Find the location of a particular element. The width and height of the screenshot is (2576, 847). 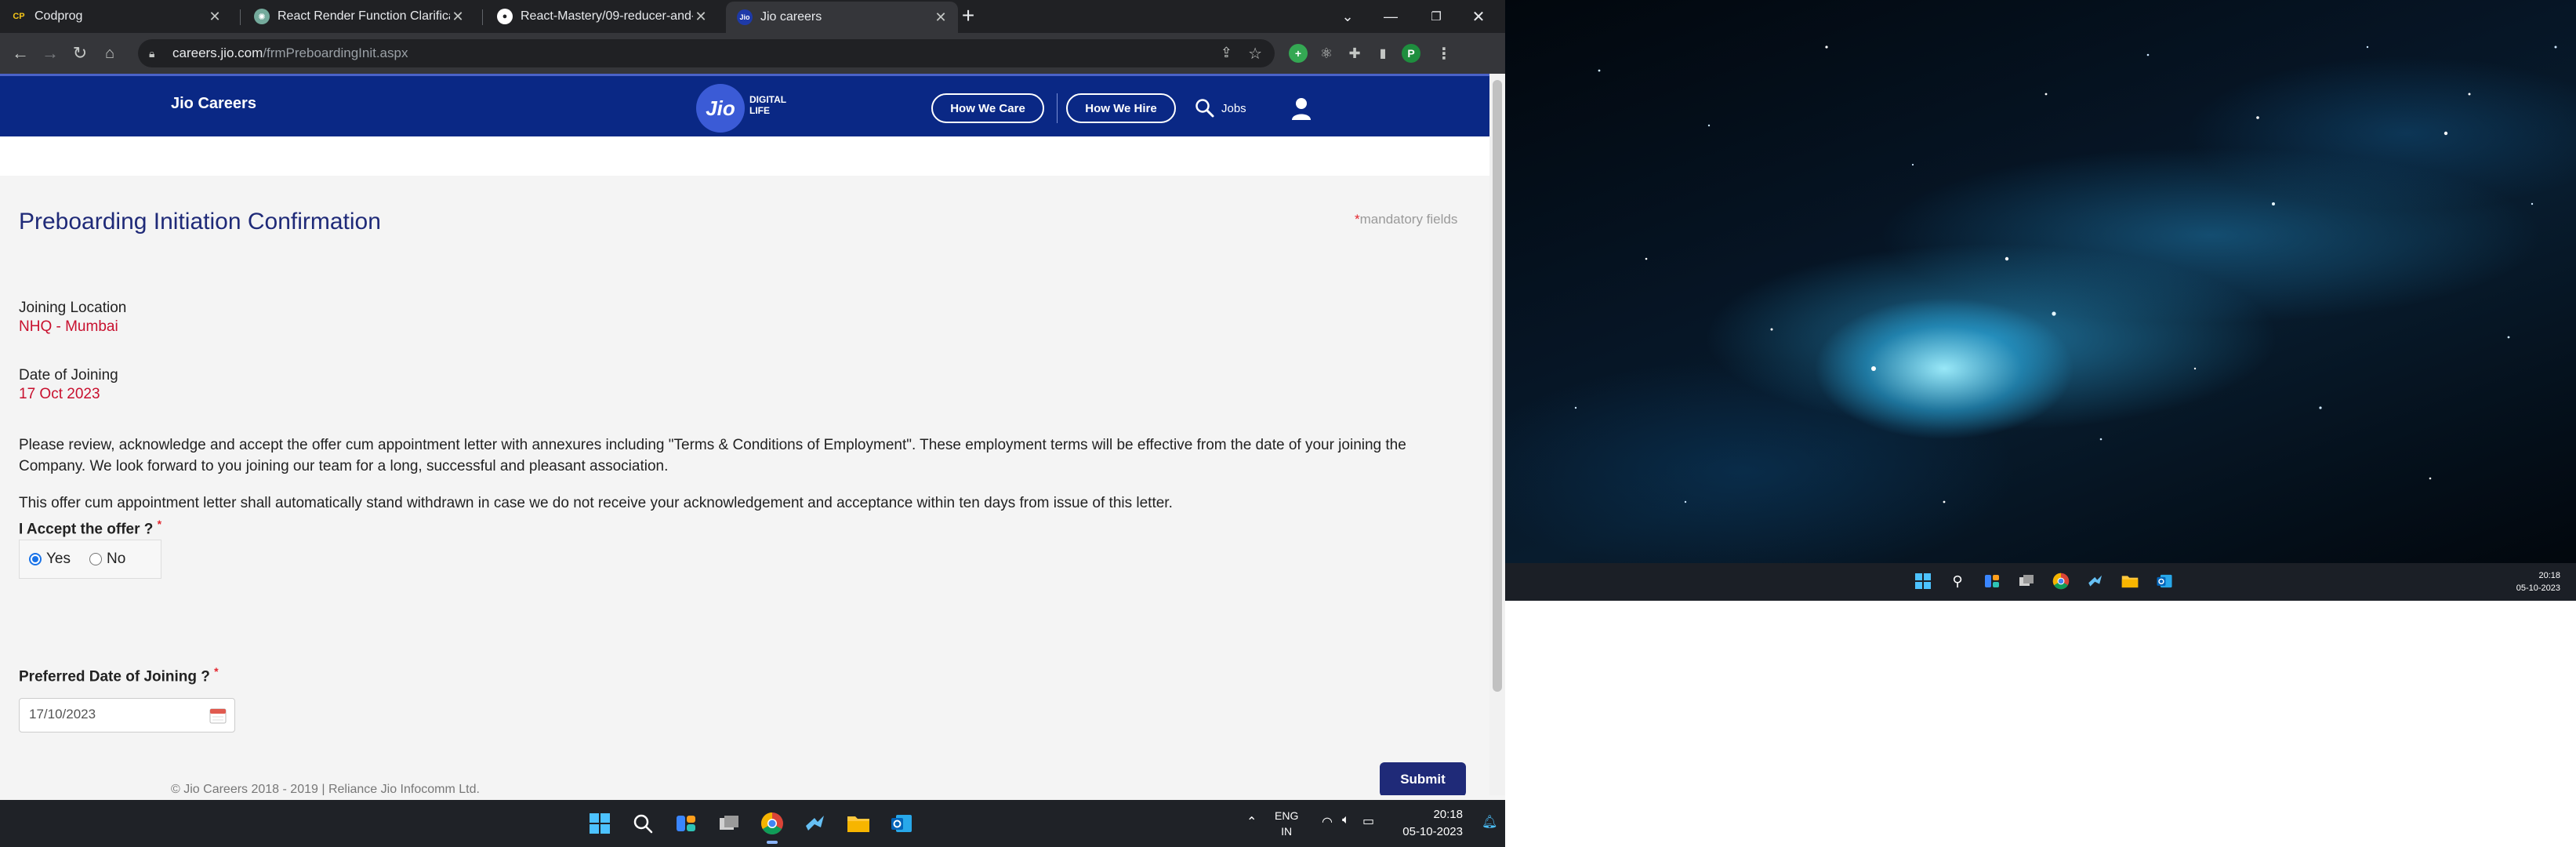

close-window-icon: ✕ is located at coordinates (1478, 16).